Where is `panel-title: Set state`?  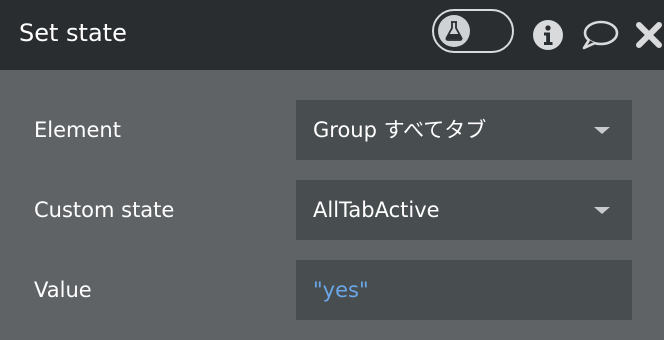 panel-title: Set state is located at coordinates (73, 33).